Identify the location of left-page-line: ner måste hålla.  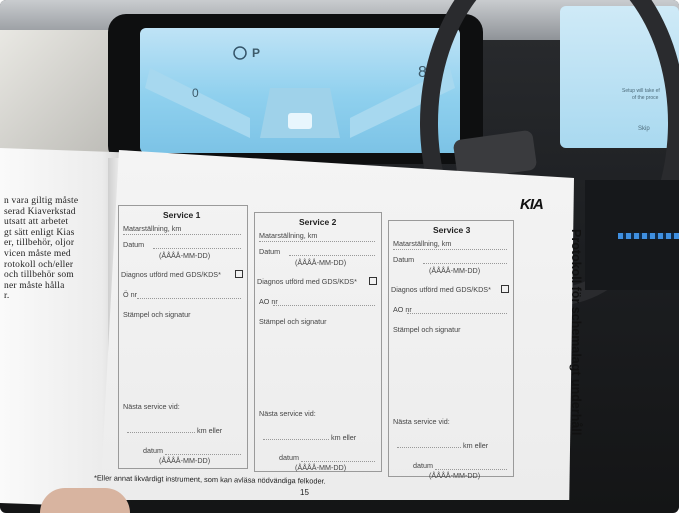
(34, 285).